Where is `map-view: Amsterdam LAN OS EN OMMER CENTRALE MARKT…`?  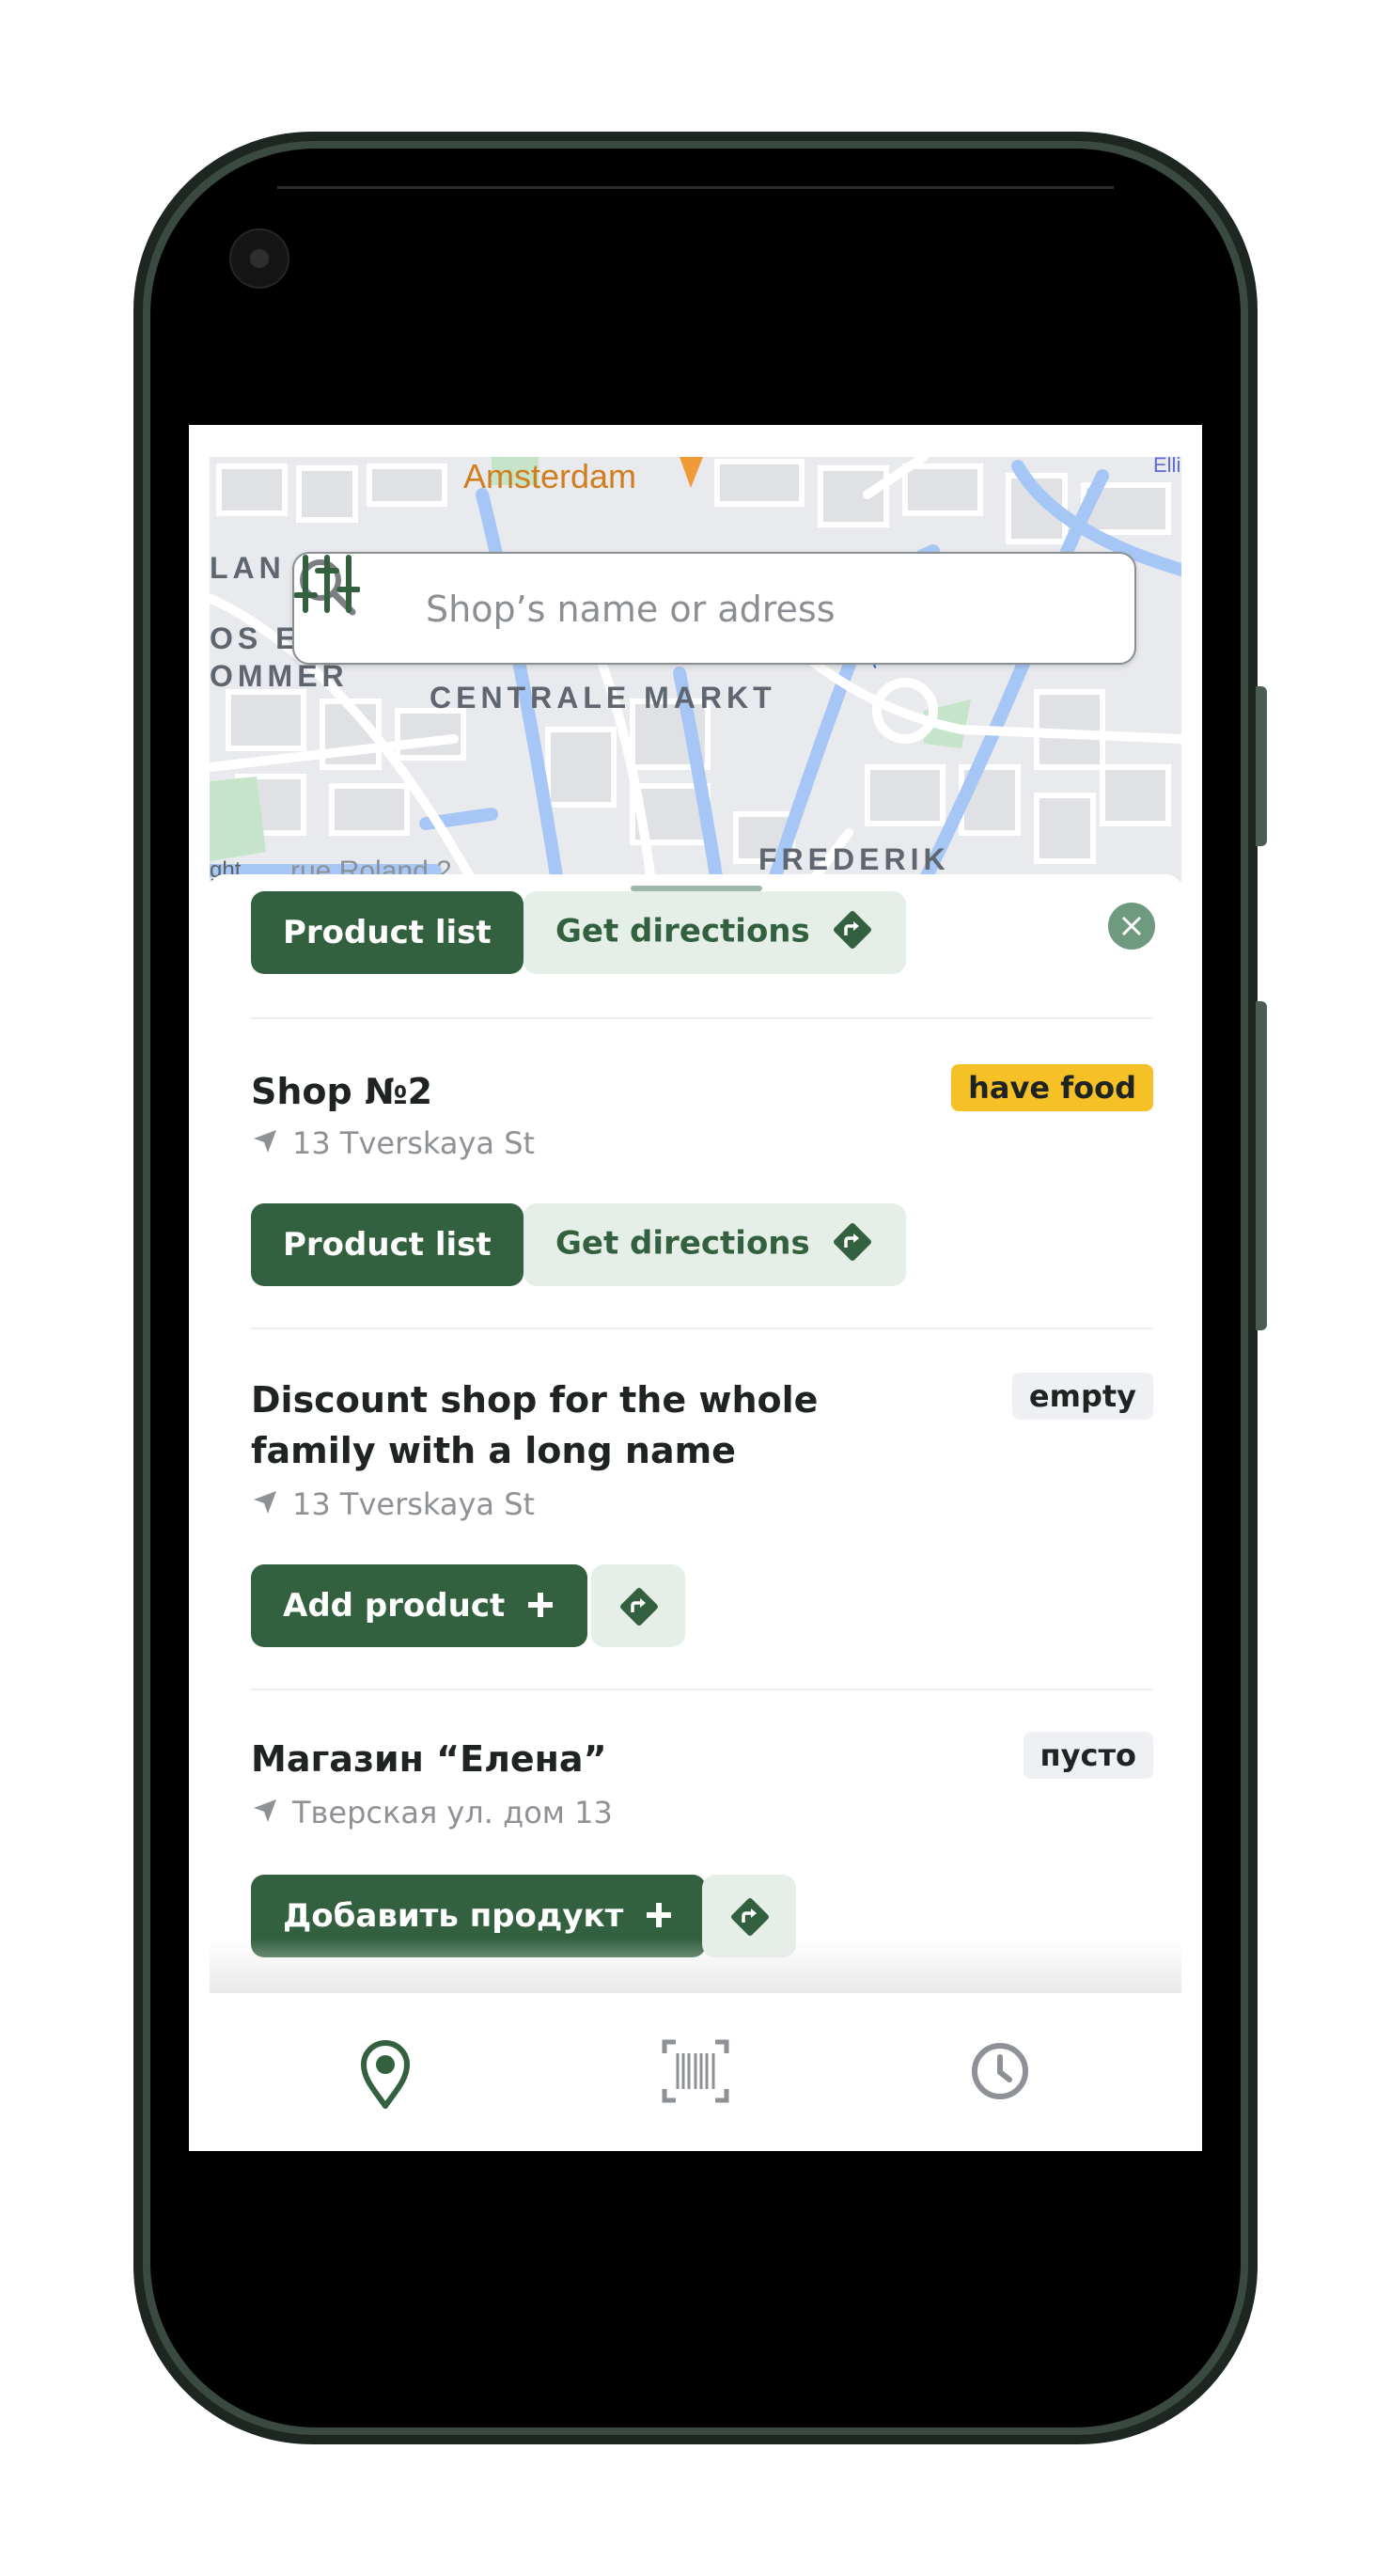
map-view: Amsterdam LAN OS EN OMMER CENTRALE MARKT… is located at coordinates (696, 670).